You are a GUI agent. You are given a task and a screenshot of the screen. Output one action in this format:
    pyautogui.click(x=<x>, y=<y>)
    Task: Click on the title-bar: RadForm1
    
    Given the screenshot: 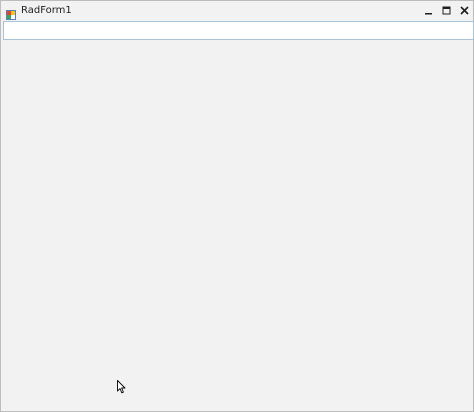 What is the action you would take?
    pyautogui.click(x=237, y=10)
    